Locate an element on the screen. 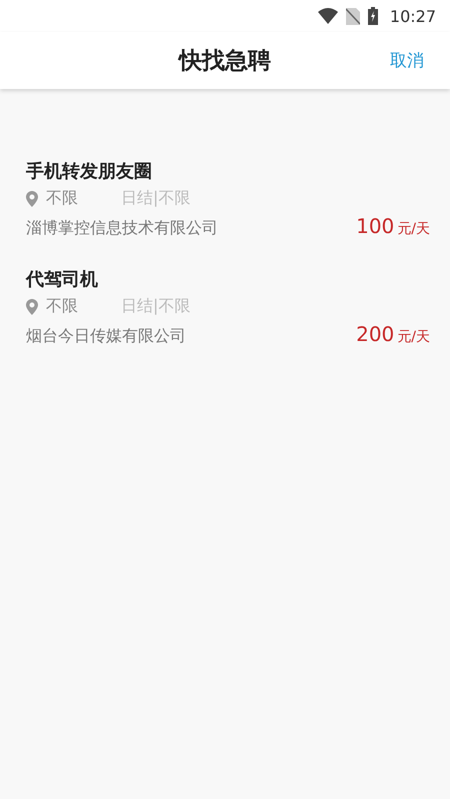  job-pay: 100 is located at coordinates (375, 226).